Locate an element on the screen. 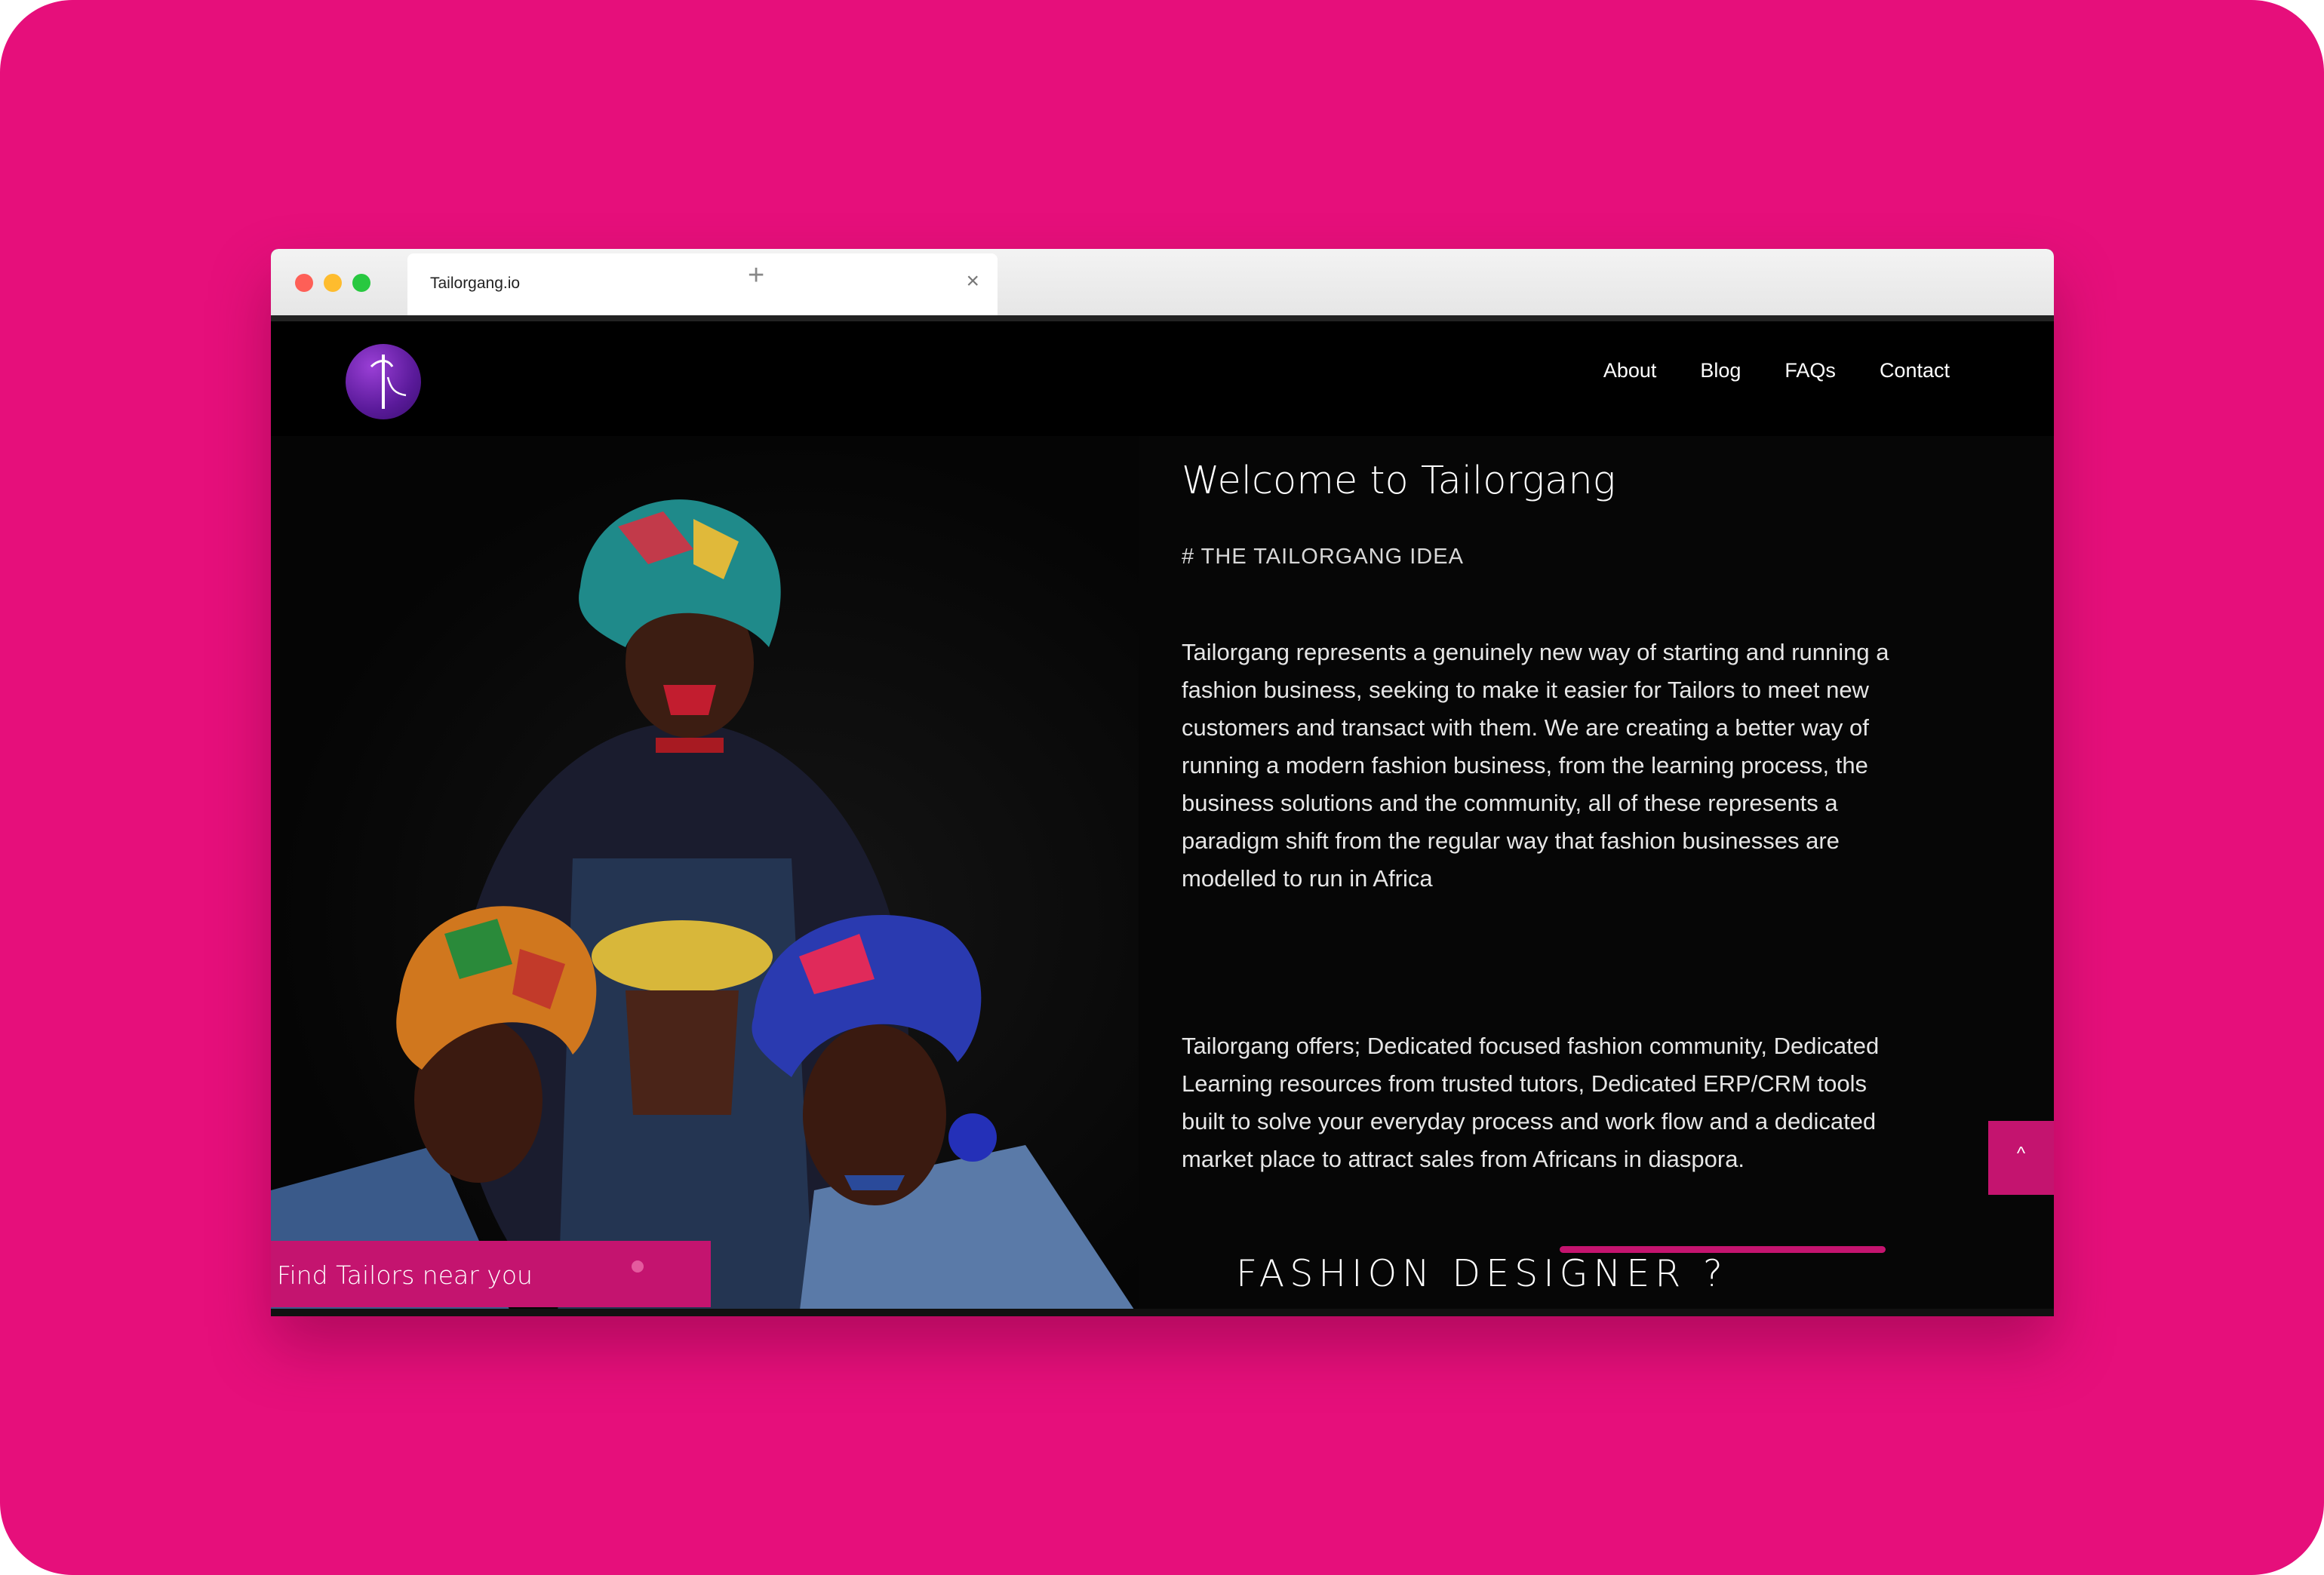 This screenshot has height=1575, width=2324. minimize-window-button is located at coordinates (333, 283).